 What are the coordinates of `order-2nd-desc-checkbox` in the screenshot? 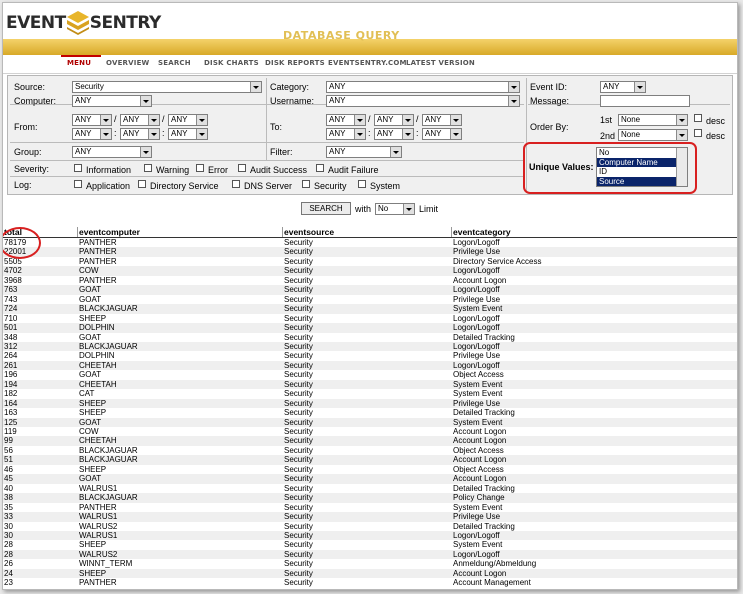 It's located at (698, 133).